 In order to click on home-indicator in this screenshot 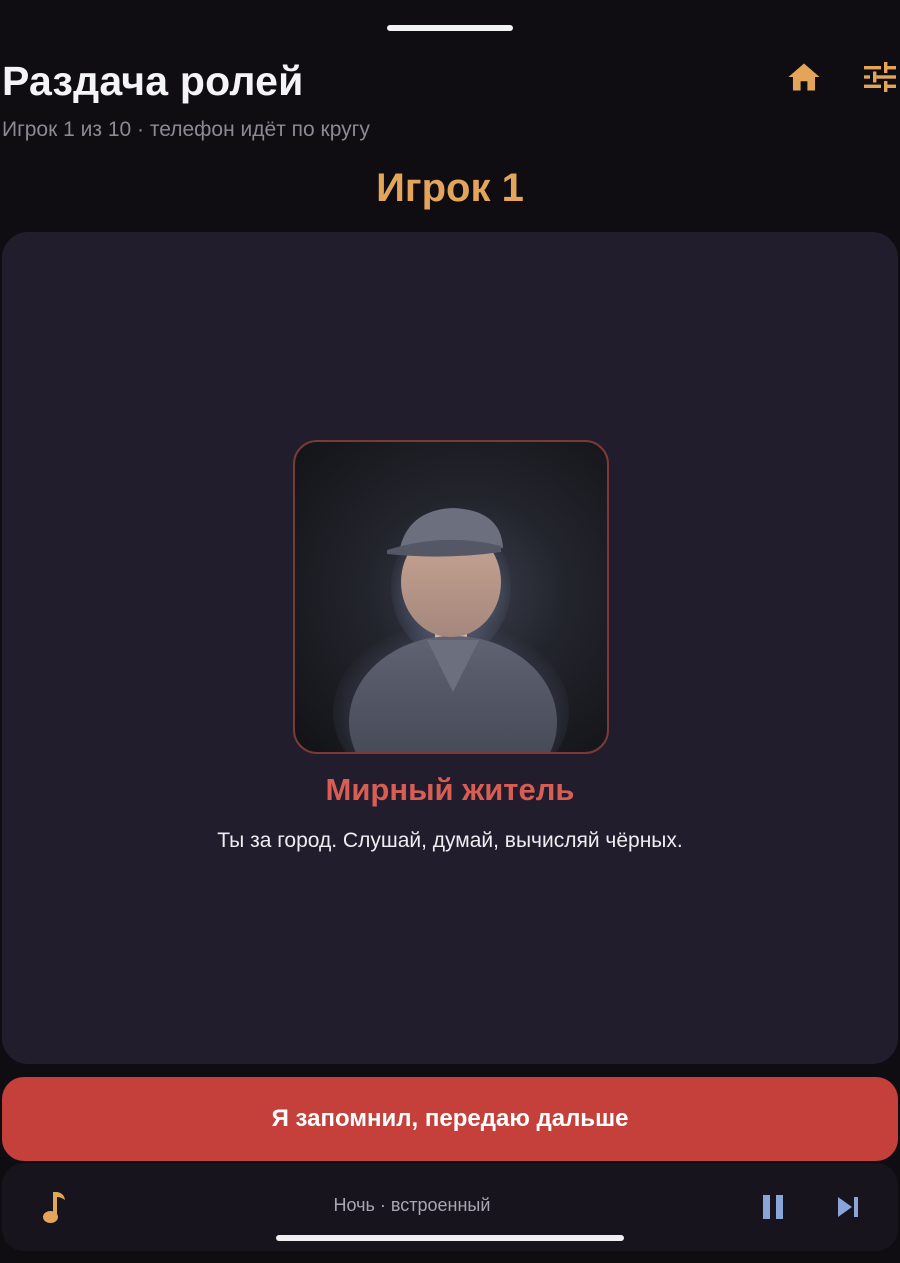, I will do `click(450, 1238)`.